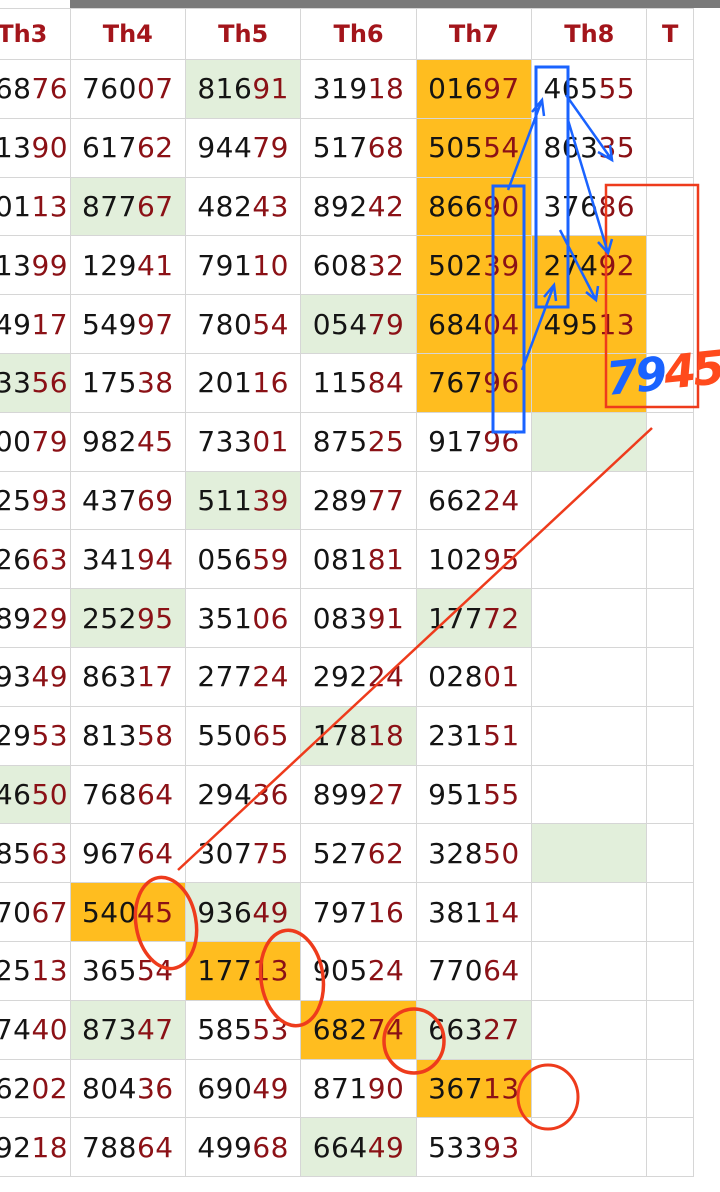  Describe the element at coordinates (456, 1147) in the screenshot. I see `cell-head-digits: 533` at that location.